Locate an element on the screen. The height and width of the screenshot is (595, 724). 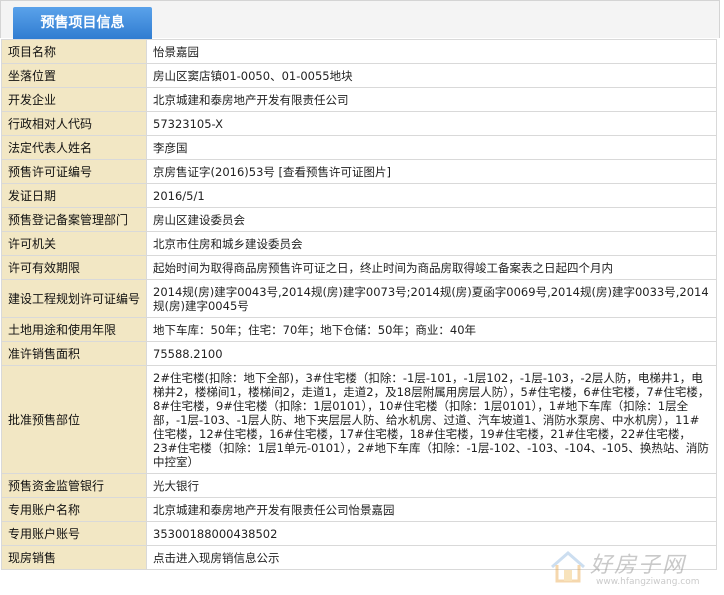
table-row: 发证日期 2016/5/1 is located at coordinates (358, 195).